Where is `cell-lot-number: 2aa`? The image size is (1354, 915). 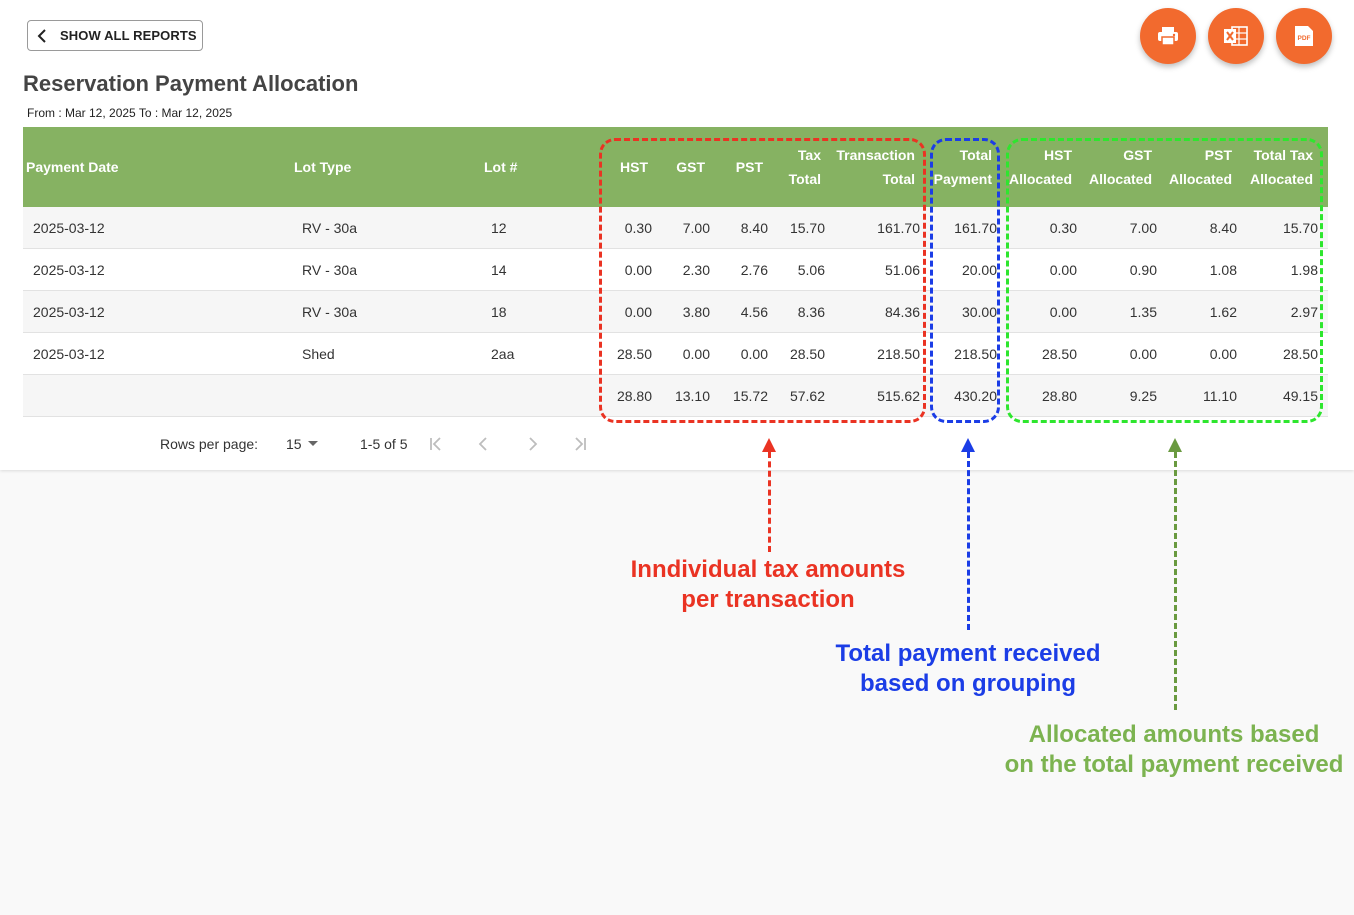
cell-lot-number: 2aa is located at coordinates (503, 354).